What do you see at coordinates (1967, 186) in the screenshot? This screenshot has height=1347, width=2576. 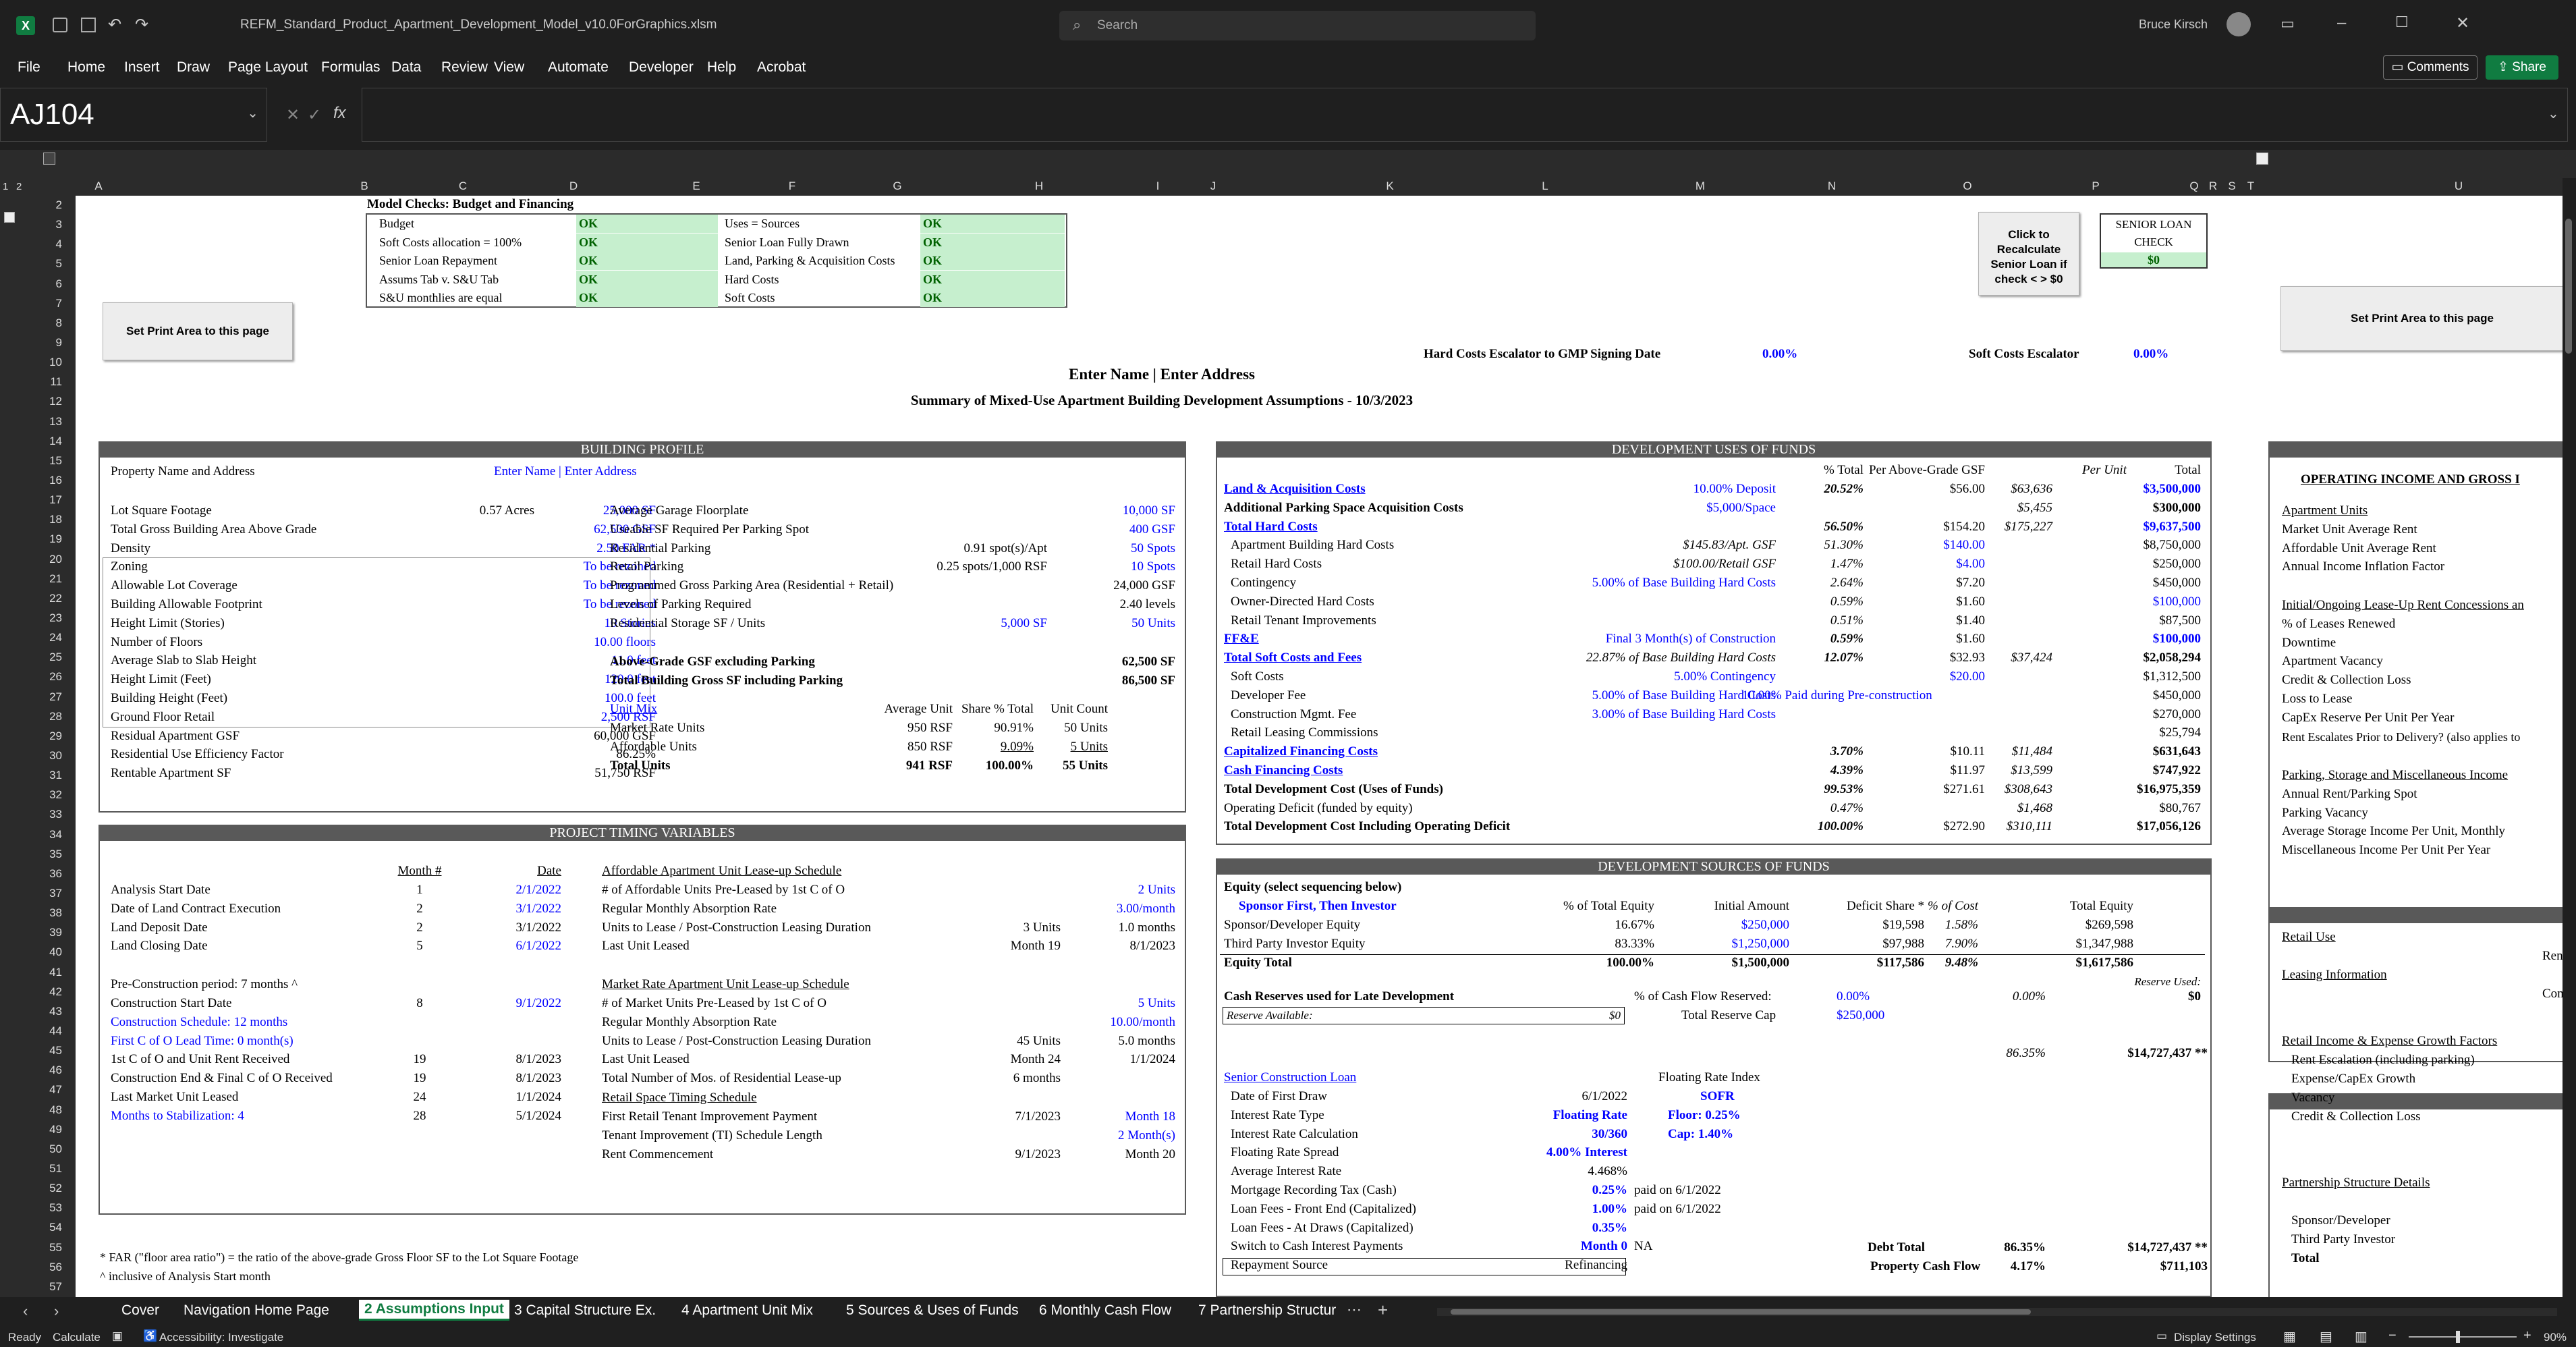 I see `col-header-O: O` at bounding box center [1967, 186].